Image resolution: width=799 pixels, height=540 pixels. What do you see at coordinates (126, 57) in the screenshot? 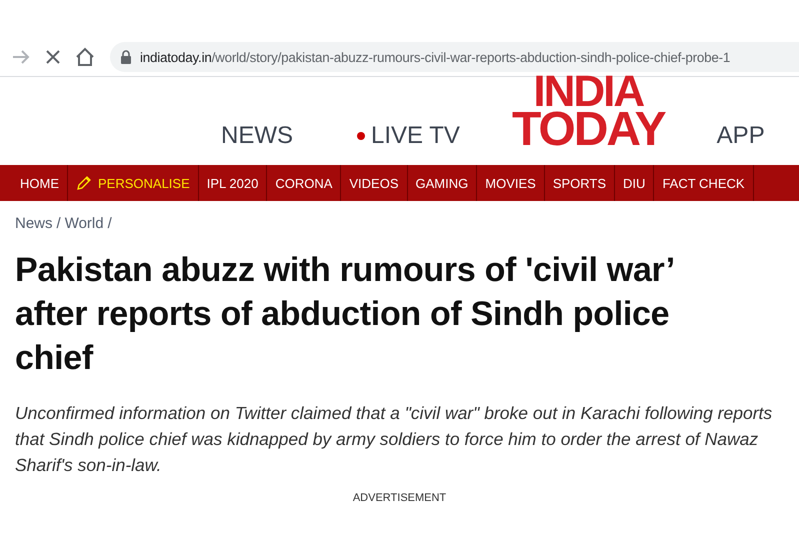
I see `lock-icon` at bounding box center [126, 57].